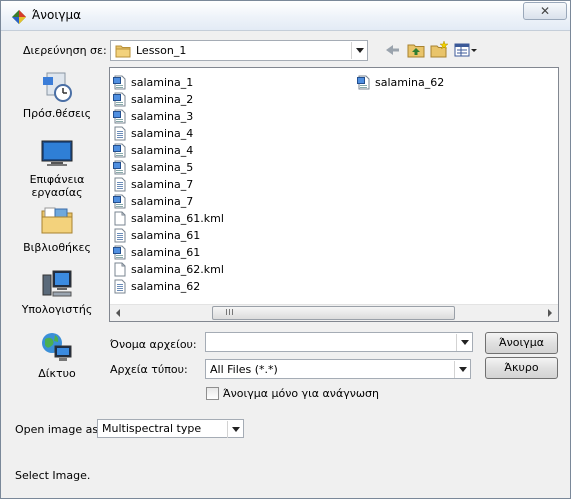  I want to click on window-title: Άνοιγμα, so click(57, 15).